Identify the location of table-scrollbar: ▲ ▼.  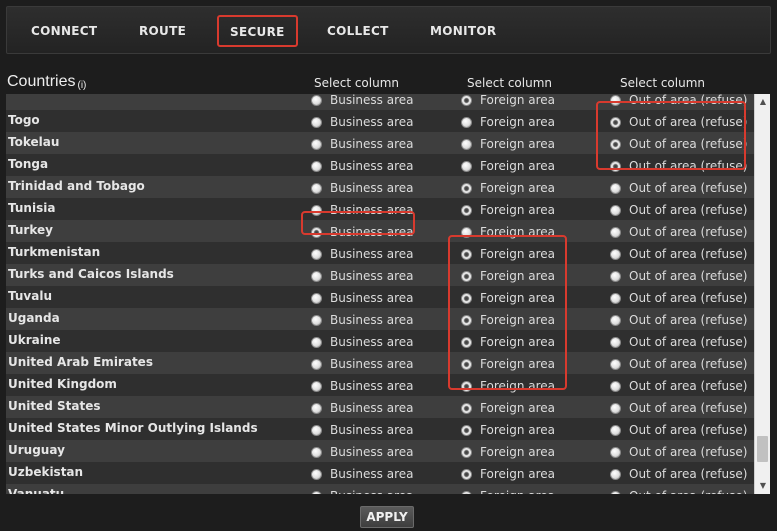
(762, 294).